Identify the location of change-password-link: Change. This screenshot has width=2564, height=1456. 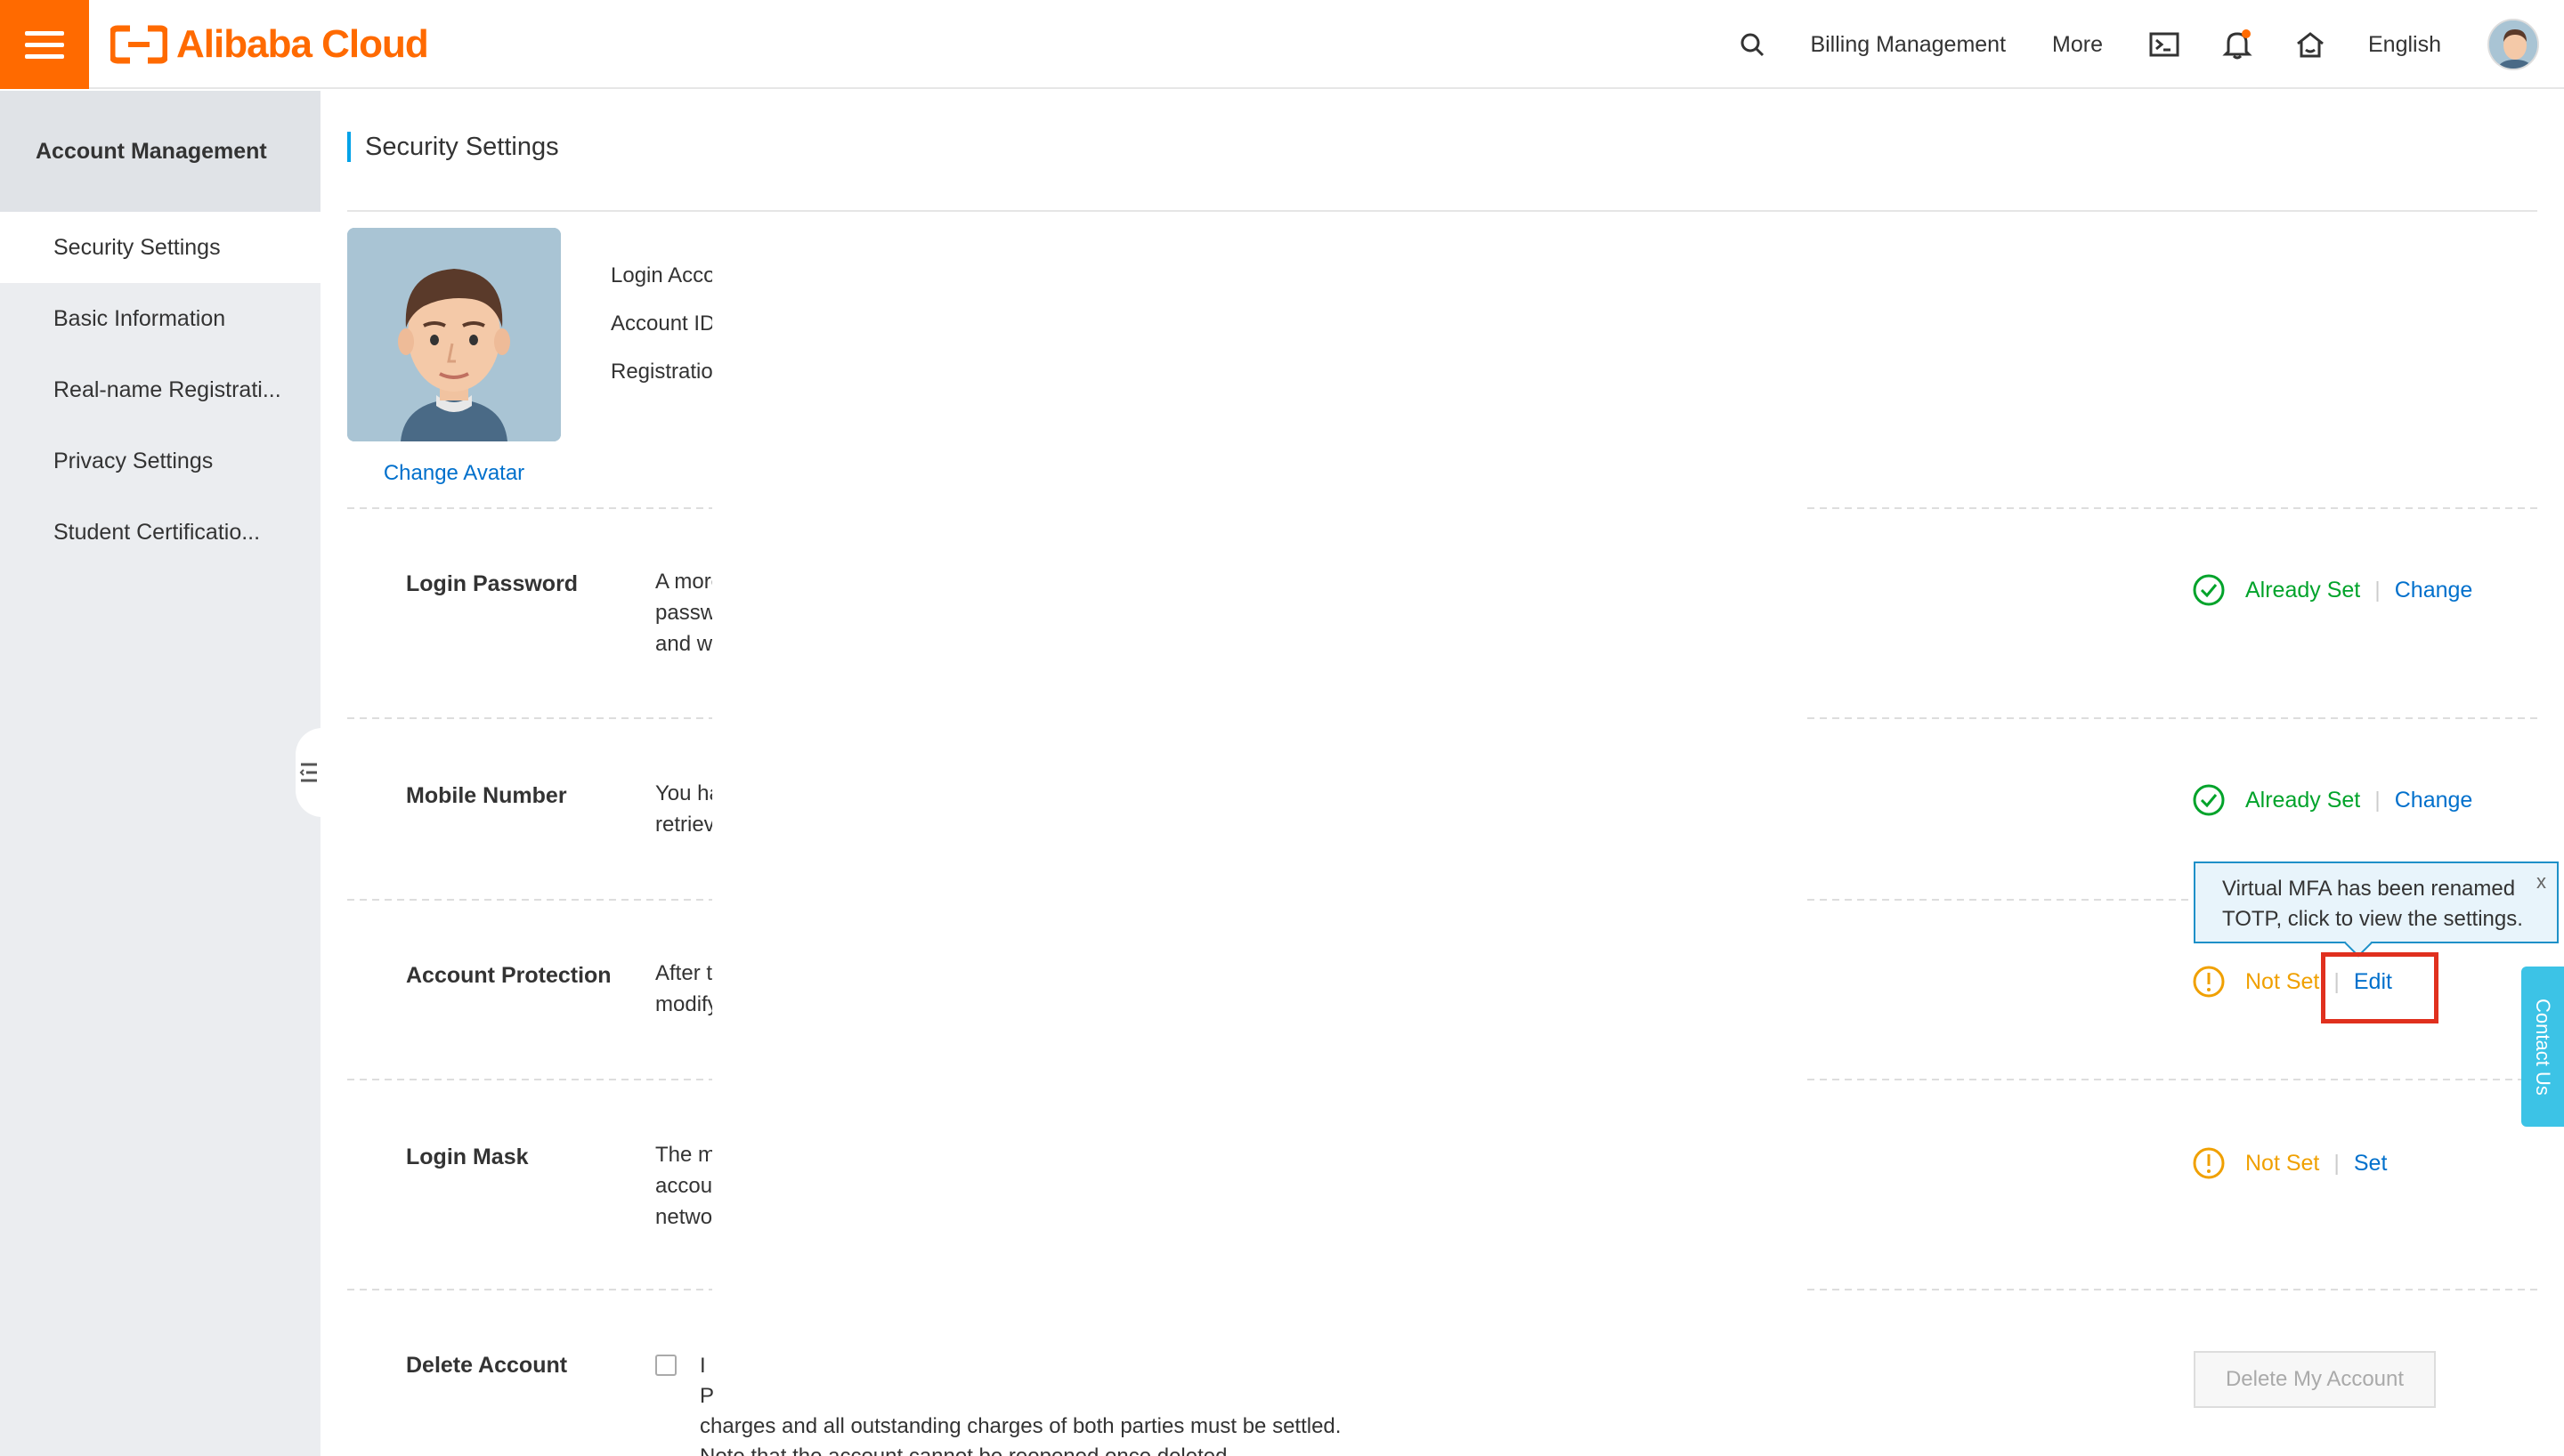
(2434, 590).